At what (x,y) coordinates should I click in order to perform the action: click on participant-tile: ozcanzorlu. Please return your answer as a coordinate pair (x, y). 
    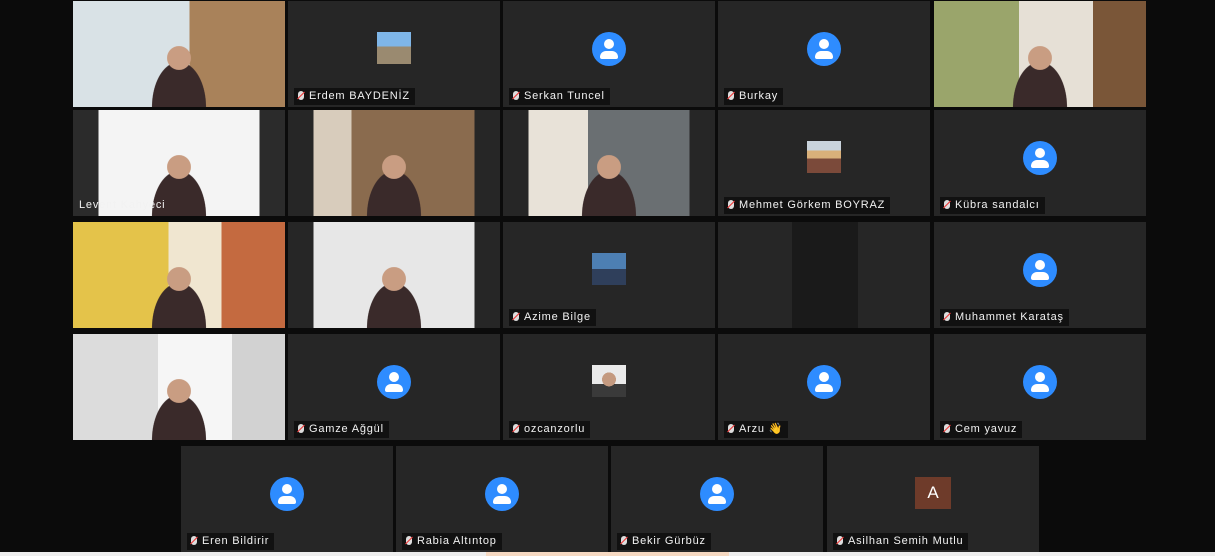
    Looking at the image, I should click on (609, 387).